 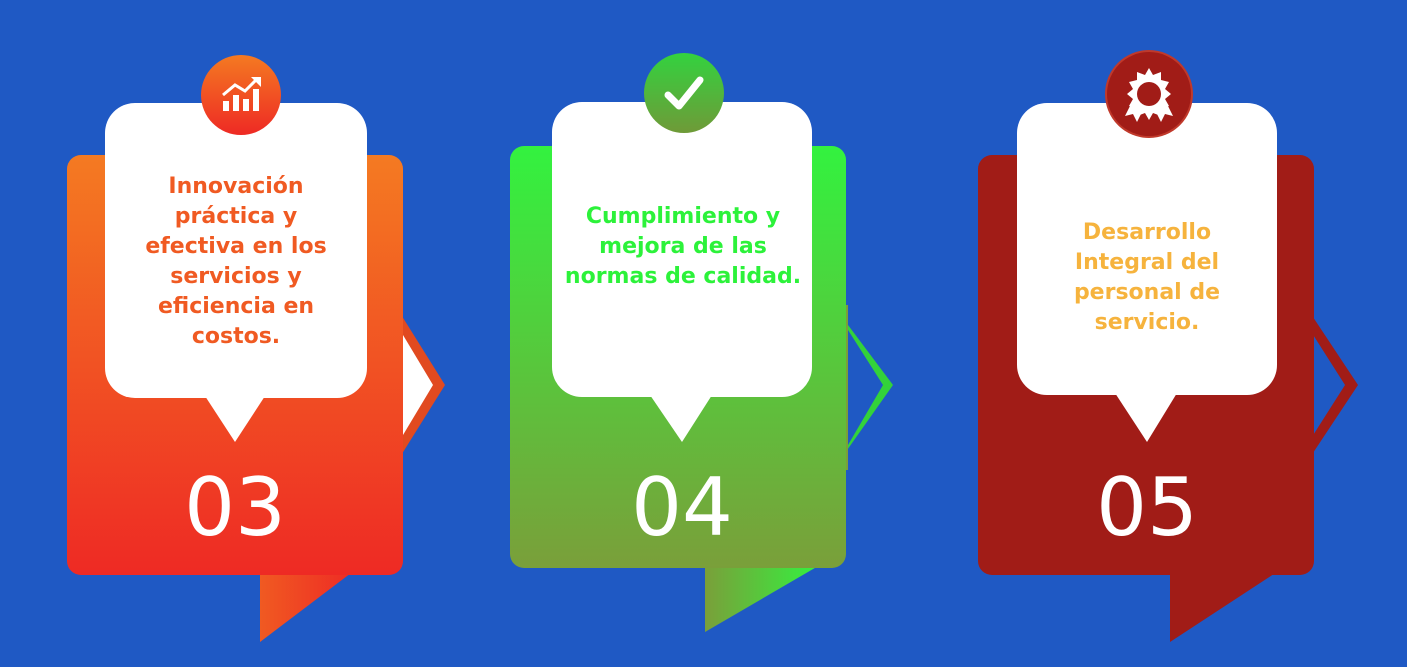 What do you see at coordinates (241, 95) in the screenshot?
I see `growth-chart-icon` at bounding box center [241, 95].